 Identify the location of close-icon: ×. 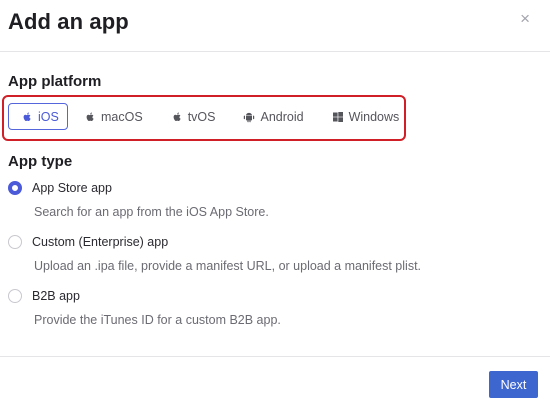
(525, 18).